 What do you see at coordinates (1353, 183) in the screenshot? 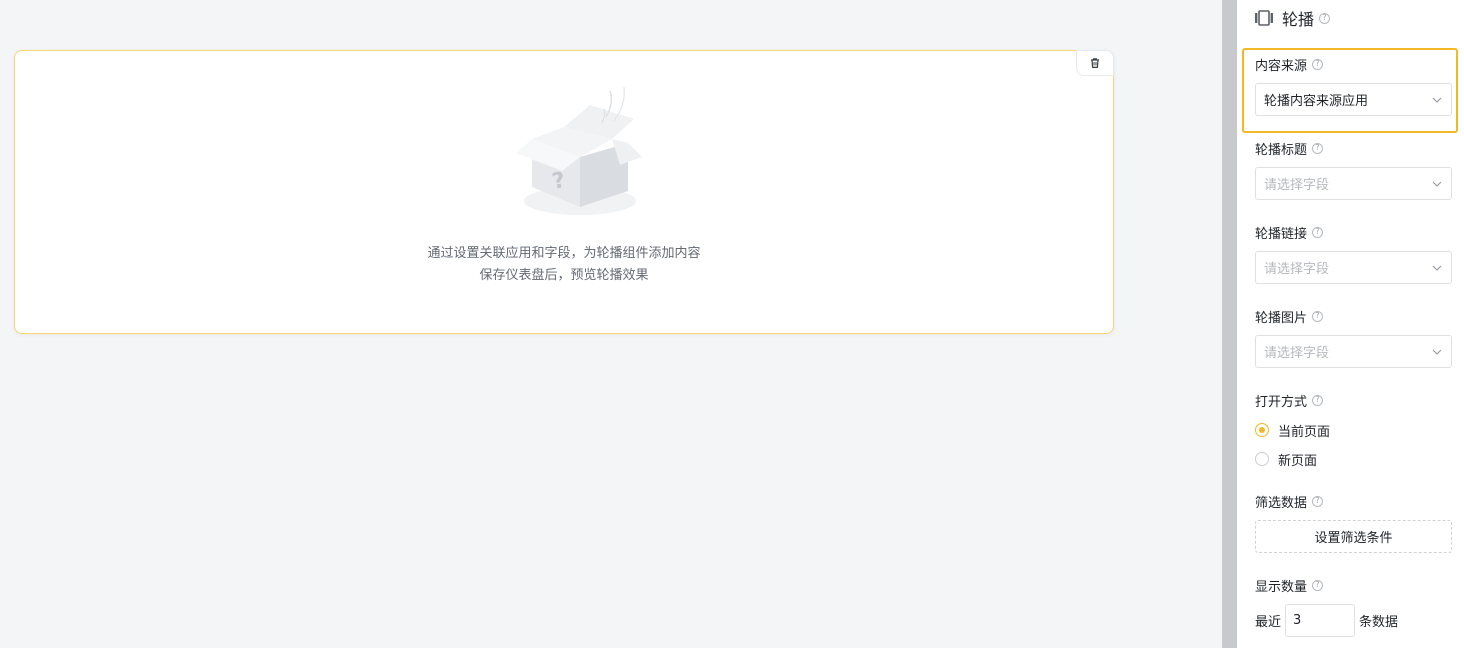
I see `carousel-title-select: 请选择字段` at bounding box center [1353, 183].